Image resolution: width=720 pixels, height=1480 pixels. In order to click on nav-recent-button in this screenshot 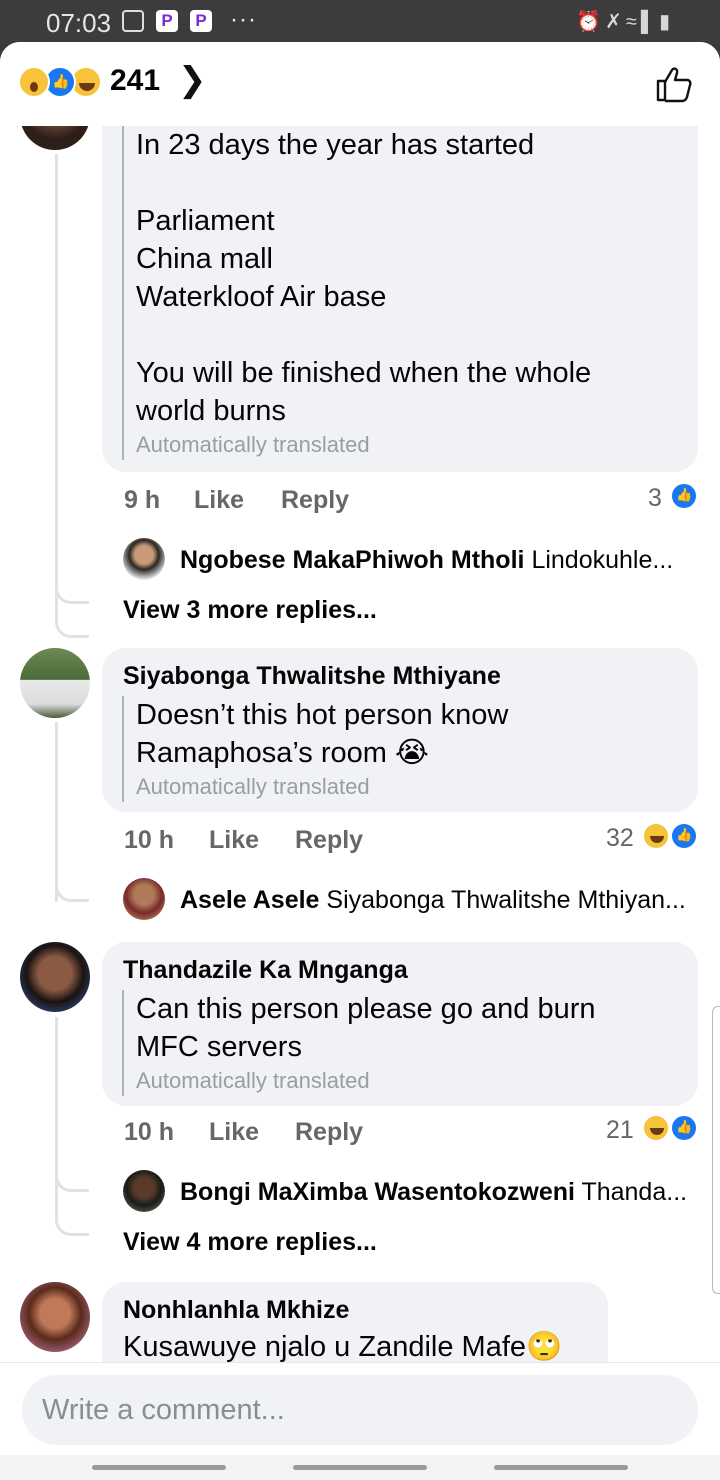, I will do `click(159, 1467)`.